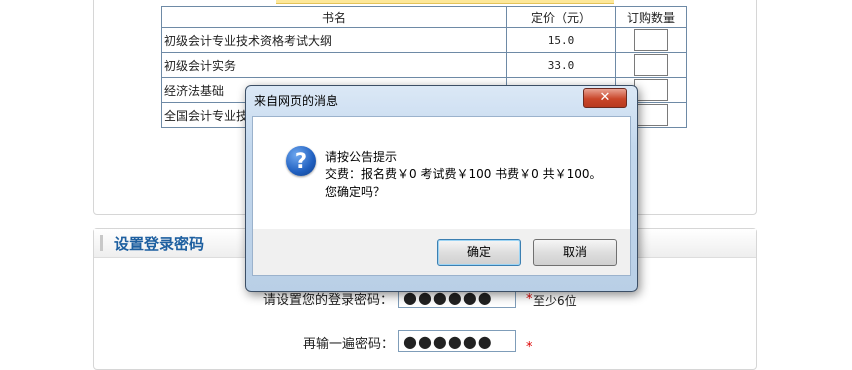  Describe the element at coordinates (445, 2) in the screenshot. I see `notice-strip` at that location.